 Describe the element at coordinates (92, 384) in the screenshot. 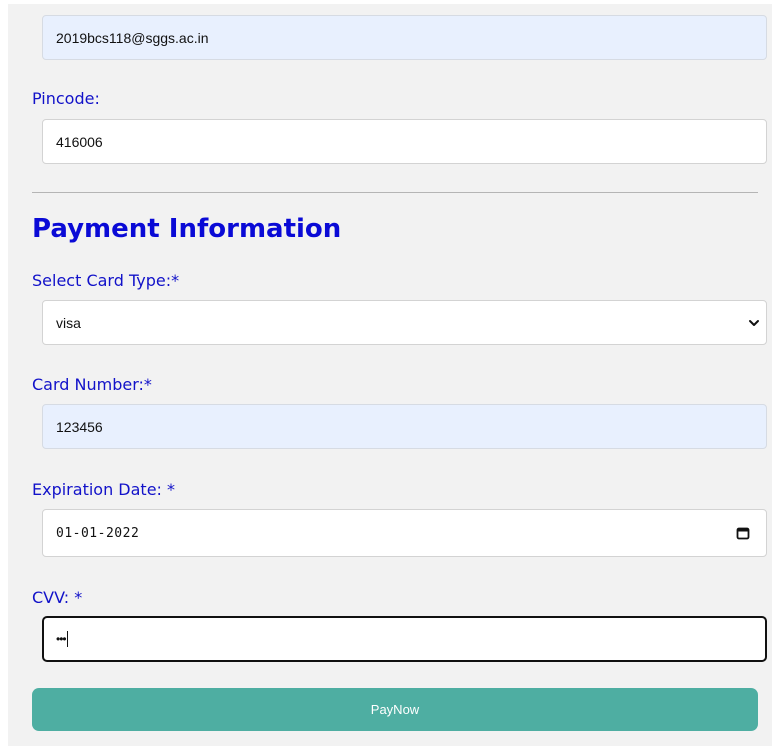

I see `card-number-label: Card Number:*` at that location.